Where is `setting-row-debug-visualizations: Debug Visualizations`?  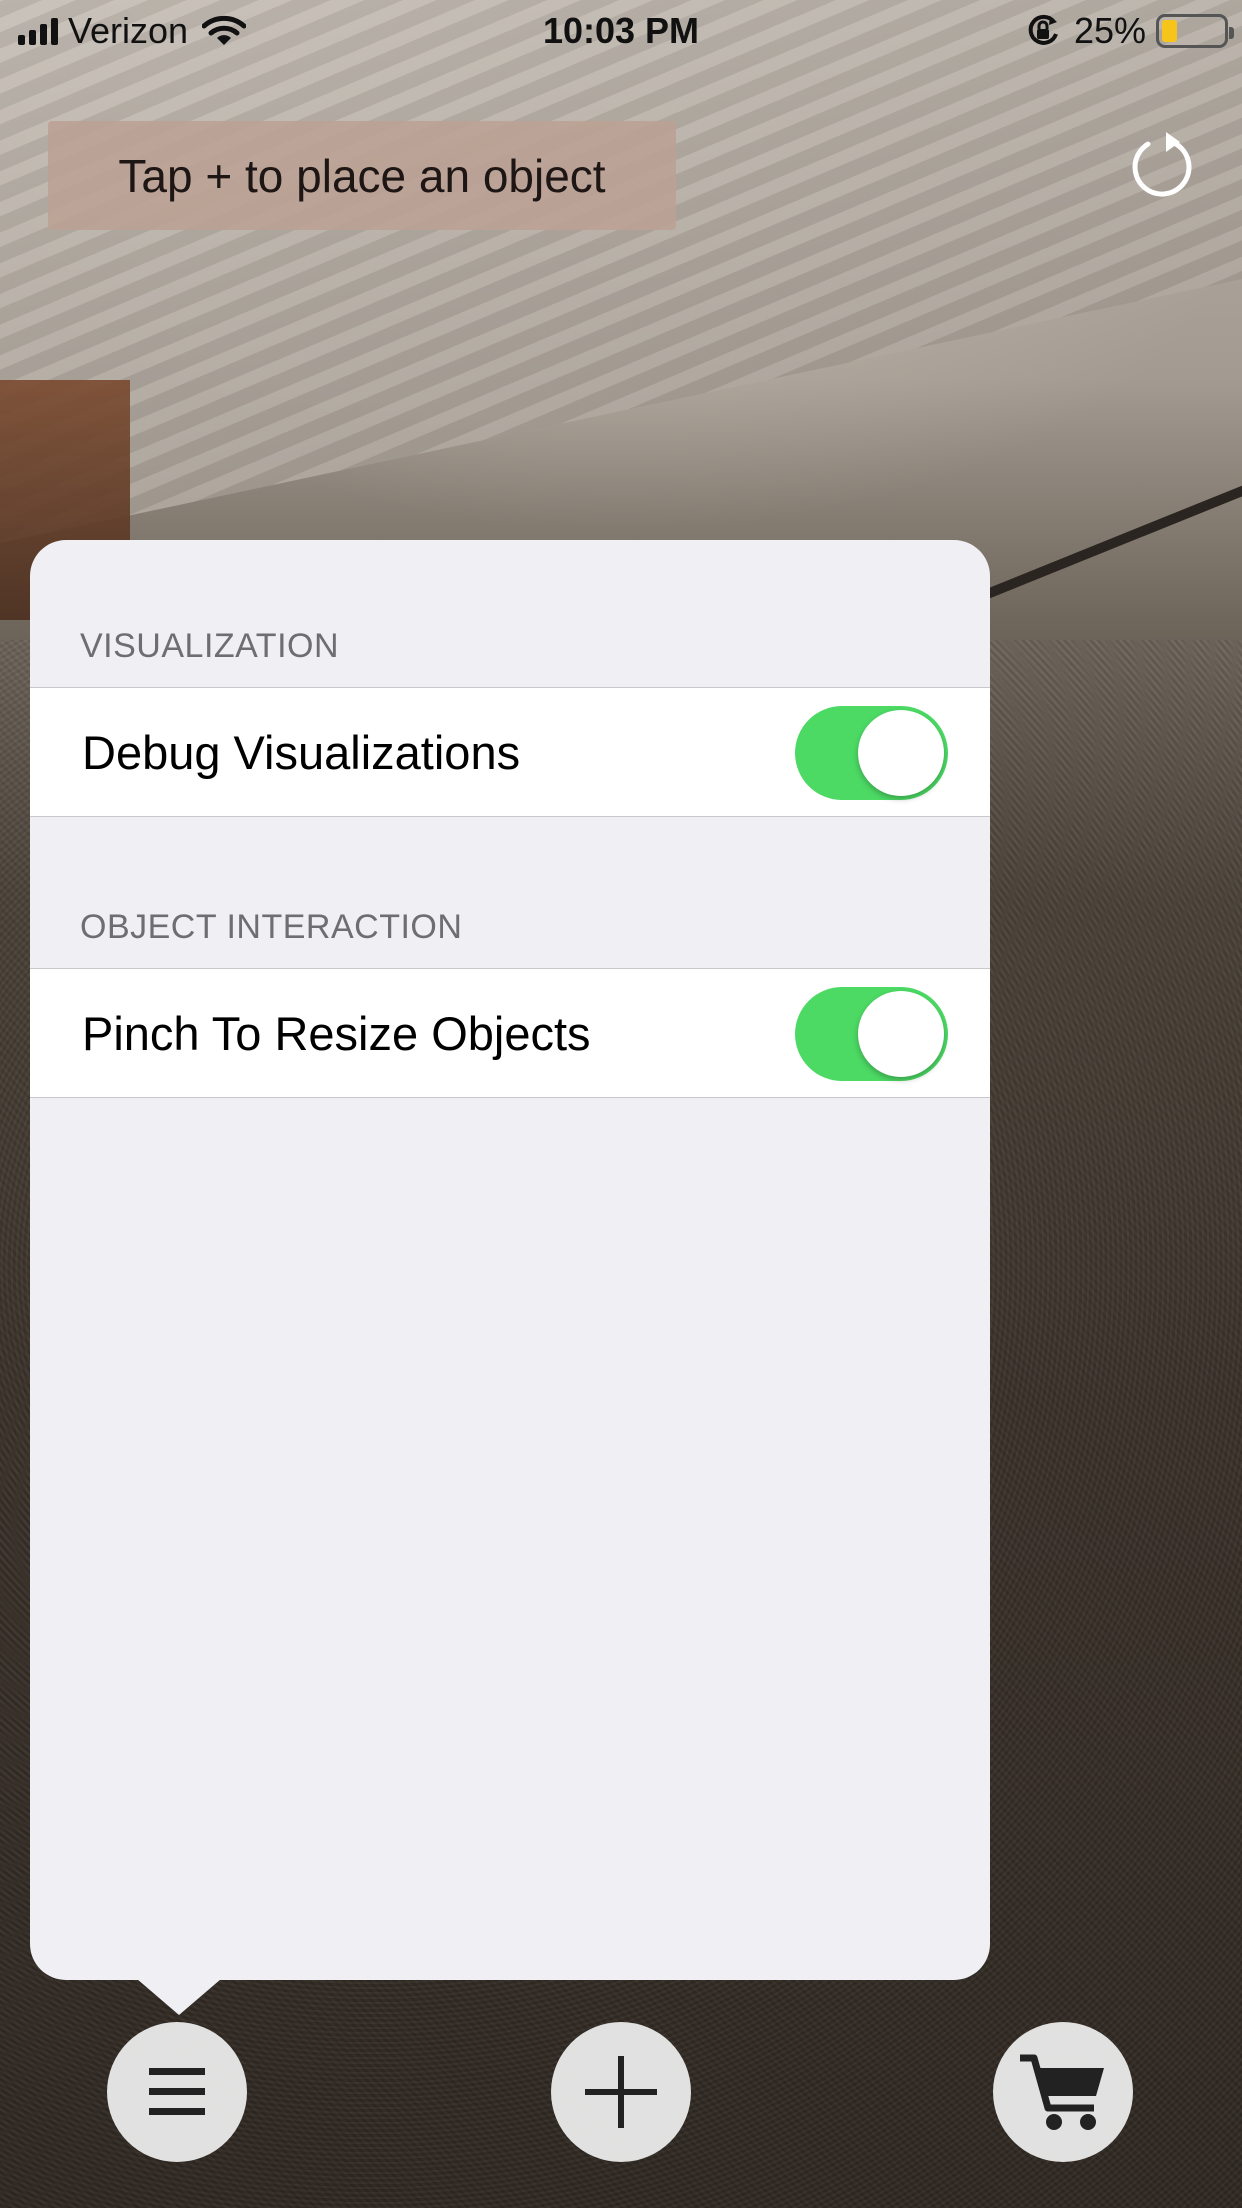 setting-row-debug-visualizations: Debug Visualizations is located at coordinates (510, 752).